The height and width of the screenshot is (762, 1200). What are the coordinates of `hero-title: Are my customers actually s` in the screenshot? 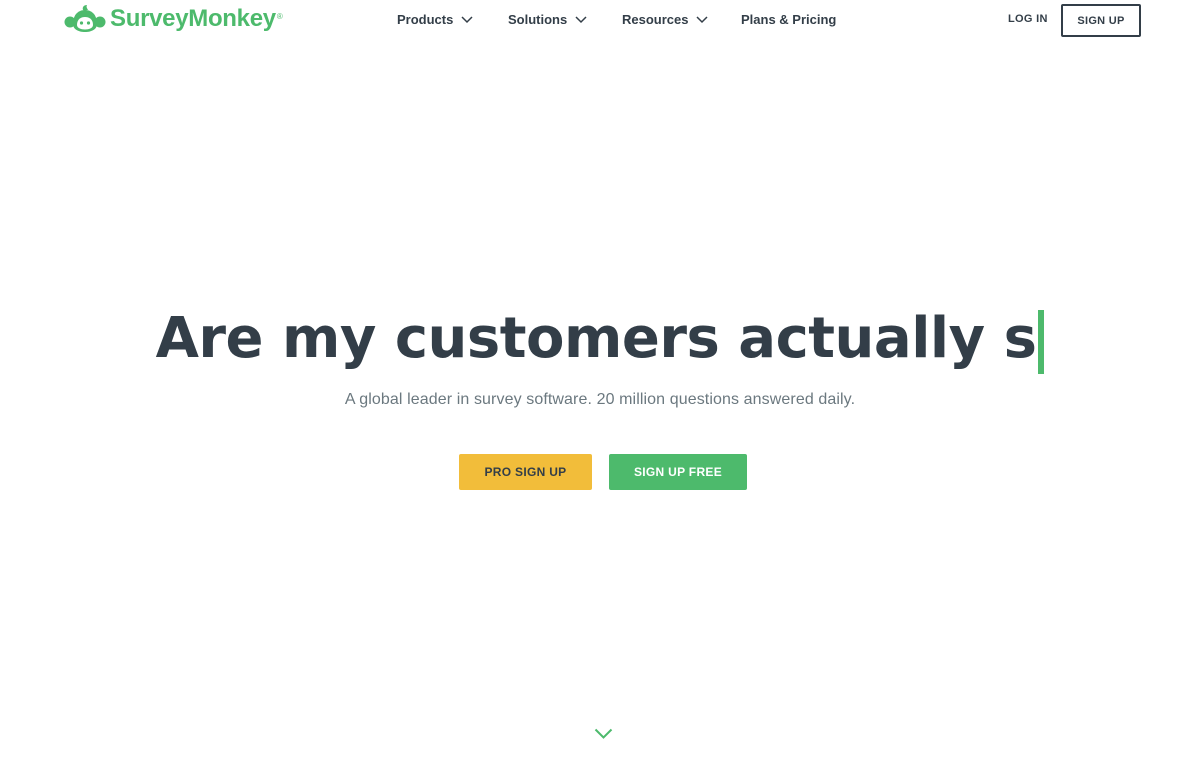 It's located at (600, 340).